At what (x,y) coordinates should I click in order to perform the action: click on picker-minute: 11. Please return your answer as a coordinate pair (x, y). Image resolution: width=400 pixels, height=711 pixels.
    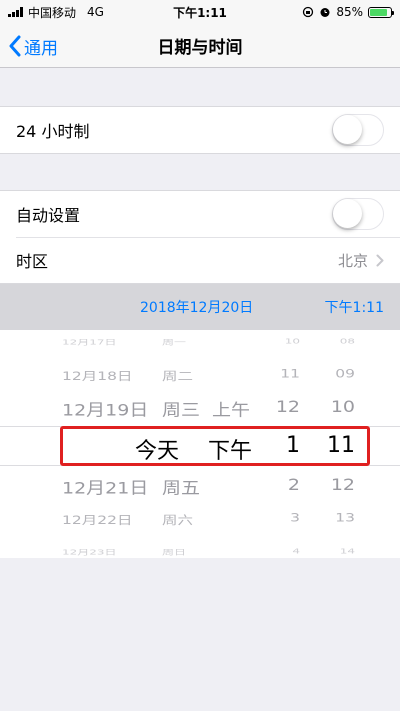
    Looking at the image, I should click on (341, 445).